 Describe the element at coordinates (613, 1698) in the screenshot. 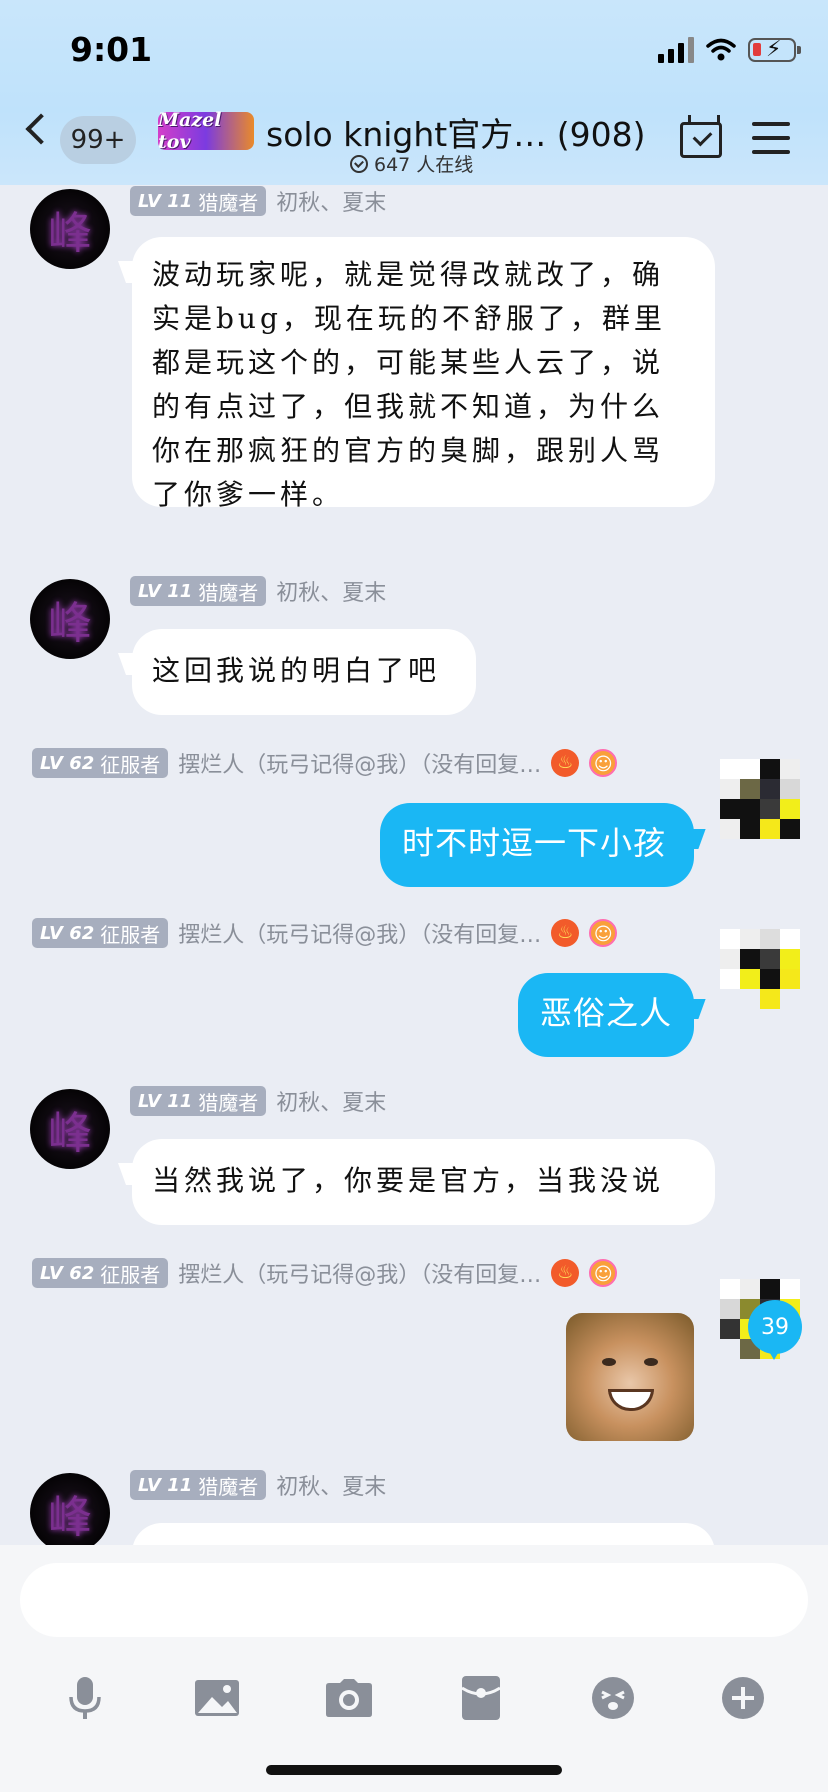

I see `emoji-icon` at that location.